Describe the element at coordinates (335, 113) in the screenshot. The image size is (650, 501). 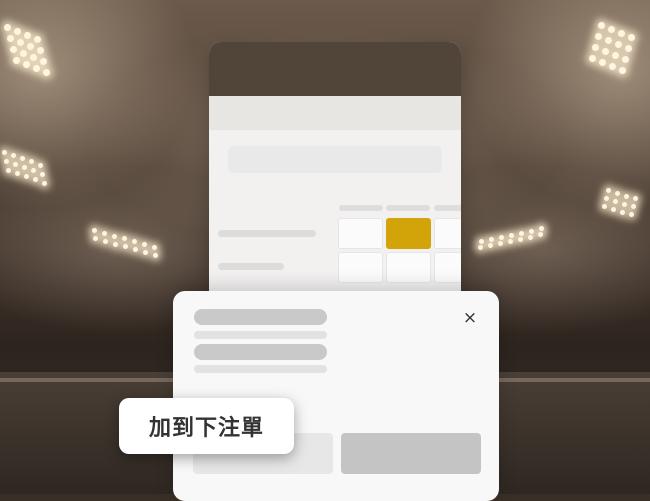
I see `odds-panel-subheader` at that location.